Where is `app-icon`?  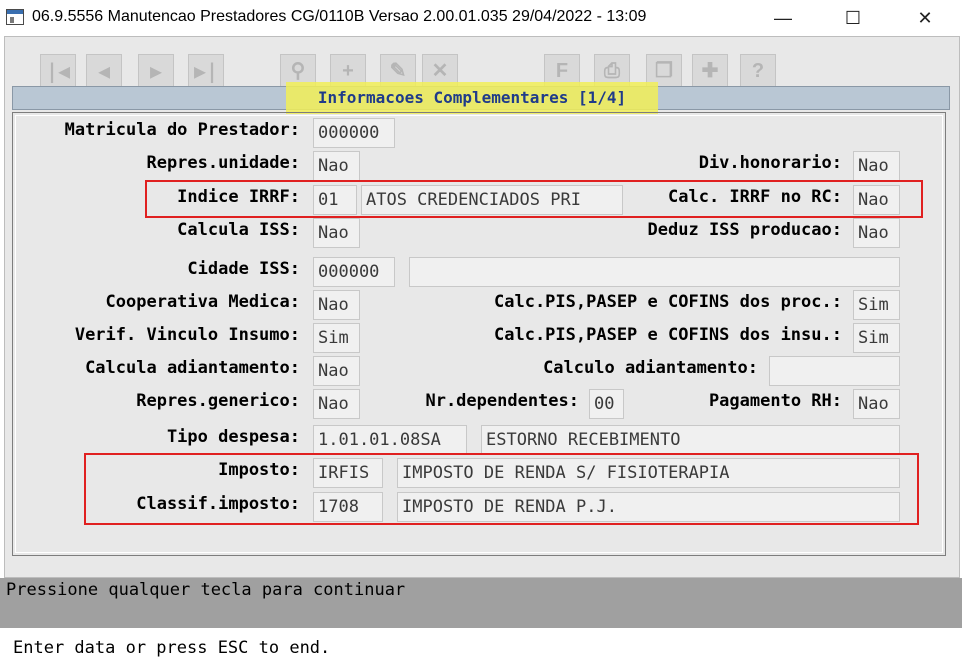
app-icon is located at coordinates (15, 17).